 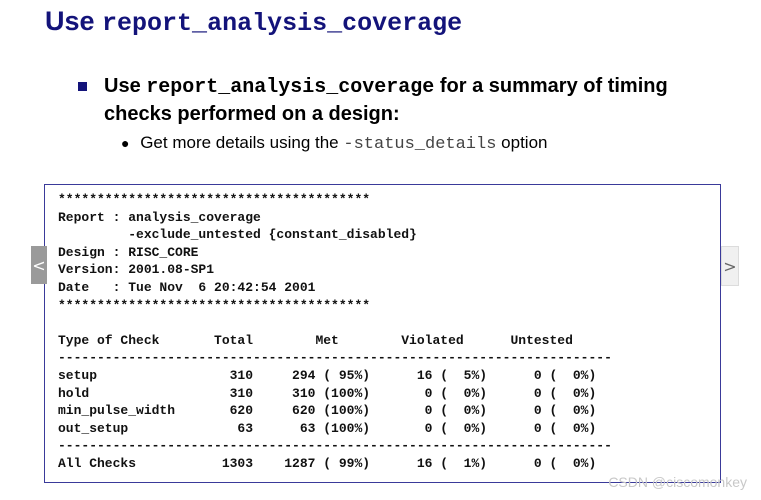 I want to click on report-line: hold 310 310 (100%) 0 ( 0%) 0 ( 0%), so click(x=327, y=393).